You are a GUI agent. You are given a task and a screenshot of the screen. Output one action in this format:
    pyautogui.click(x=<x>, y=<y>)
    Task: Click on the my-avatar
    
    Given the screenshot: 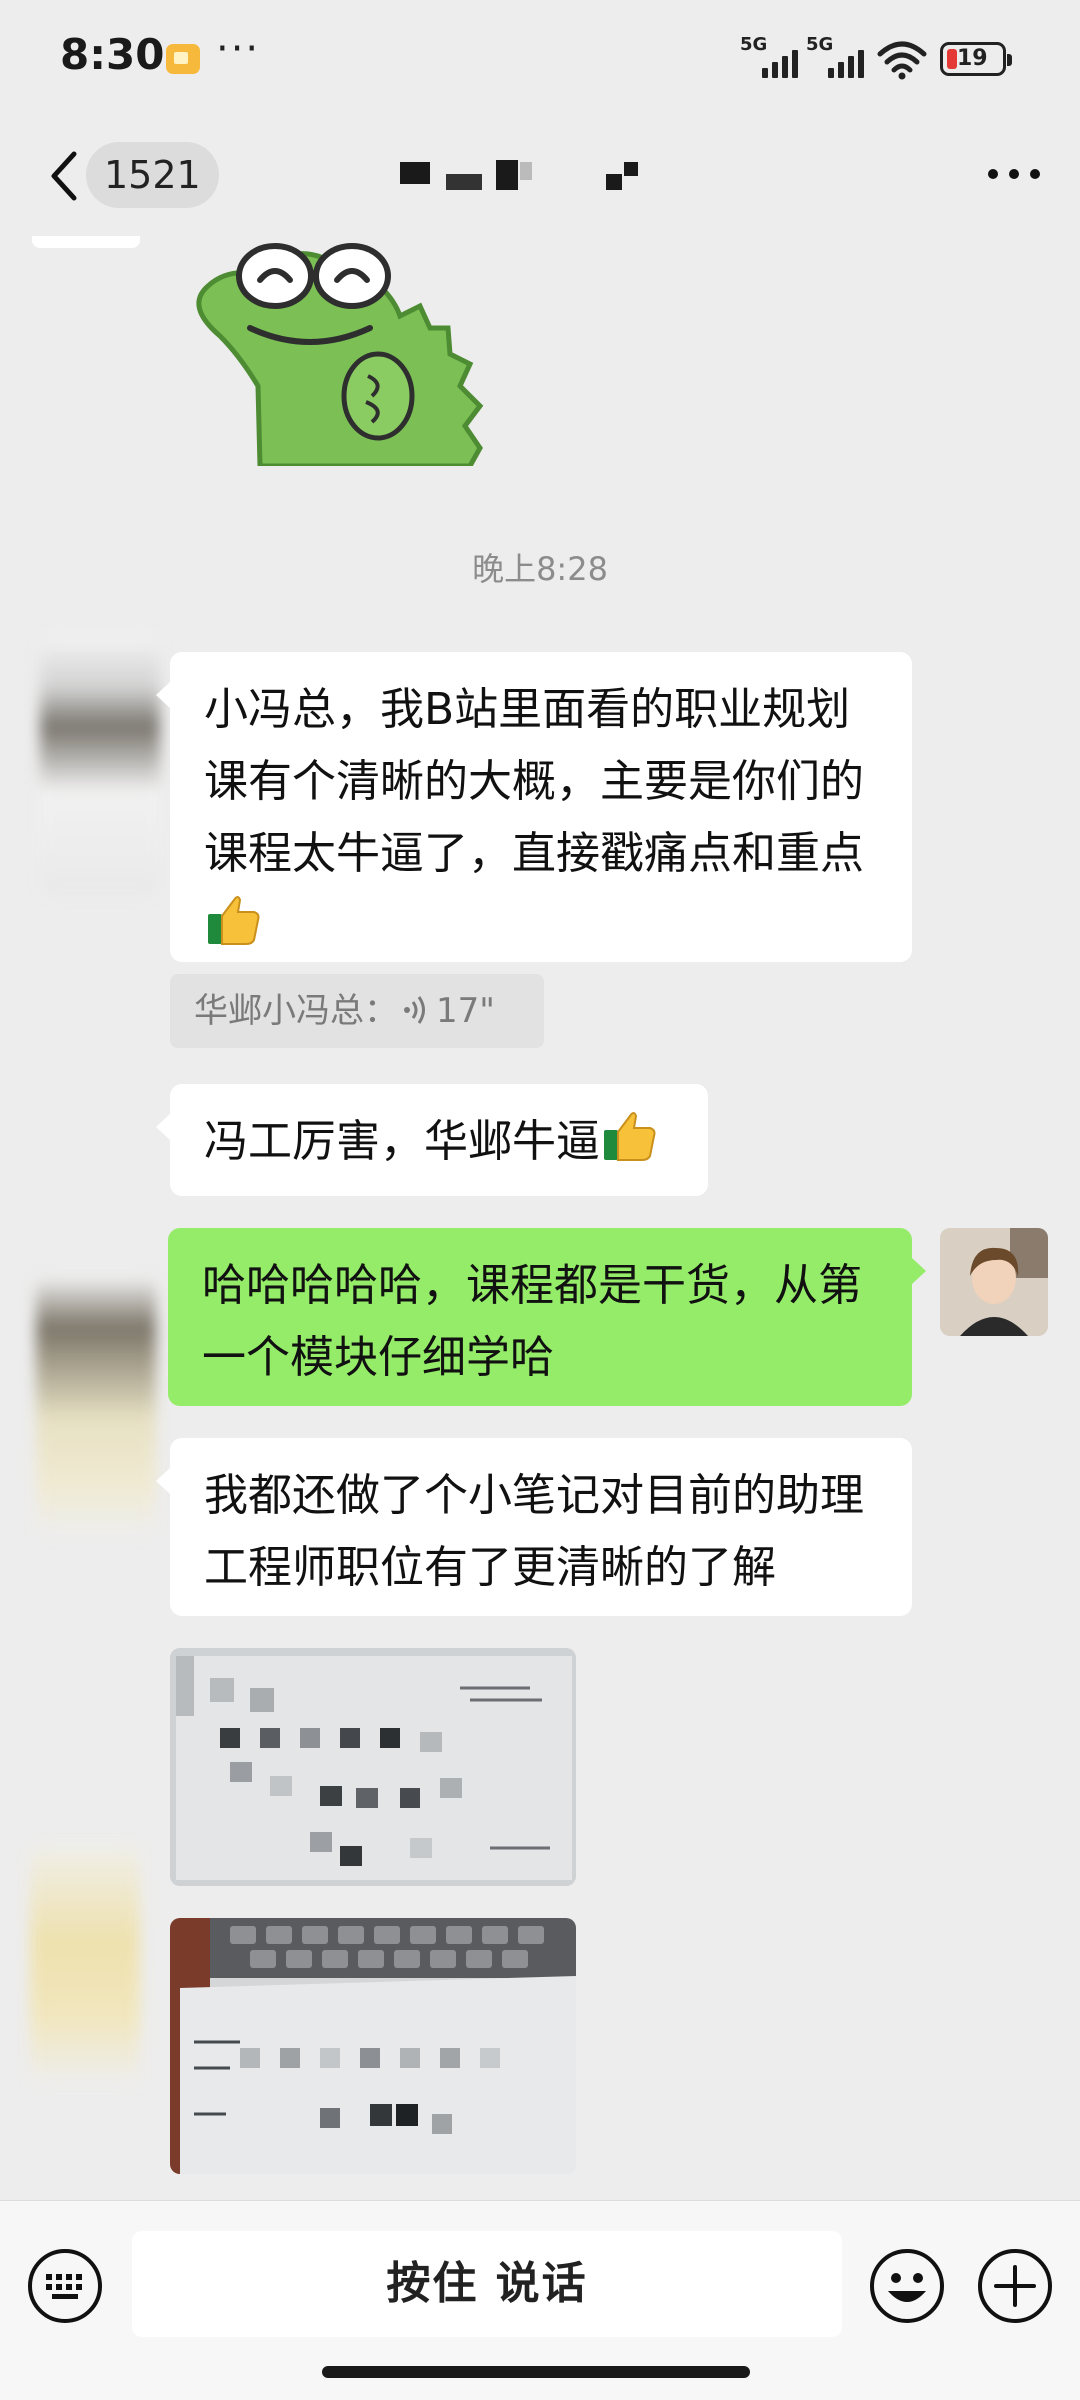 What is the action you would take?
    pyautogui.click(x=994, y=1282)
    